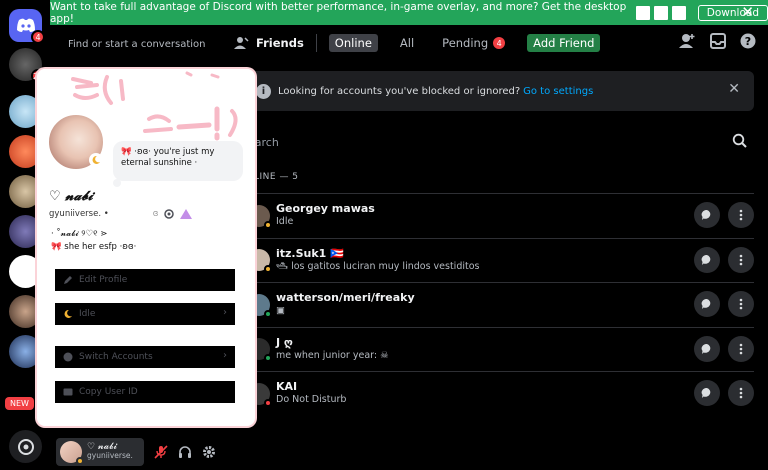 This screenshot has height=470, width=768. What do you see at coordinates (145, 280) in the screenshot?
I see `edit-profile-button: Edit Profile` at bounding box center [145, 280].